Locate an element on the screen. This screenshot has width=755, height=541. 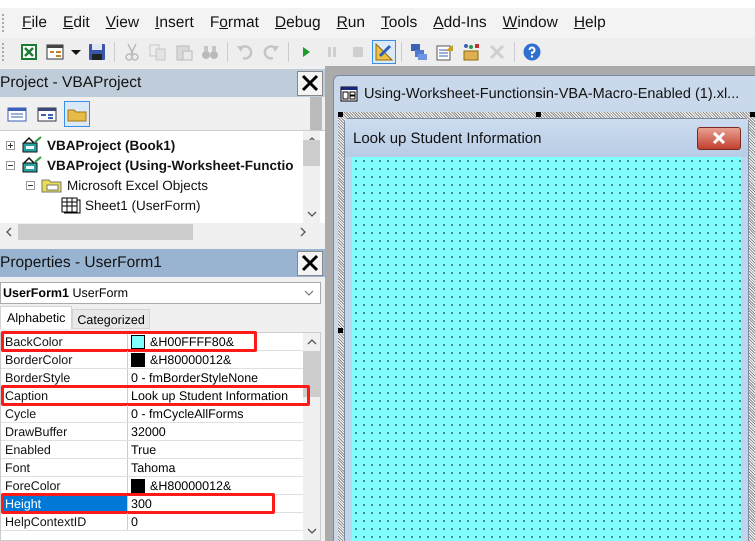
property-name: DrawBuffer is located at coordinates (64, 431).